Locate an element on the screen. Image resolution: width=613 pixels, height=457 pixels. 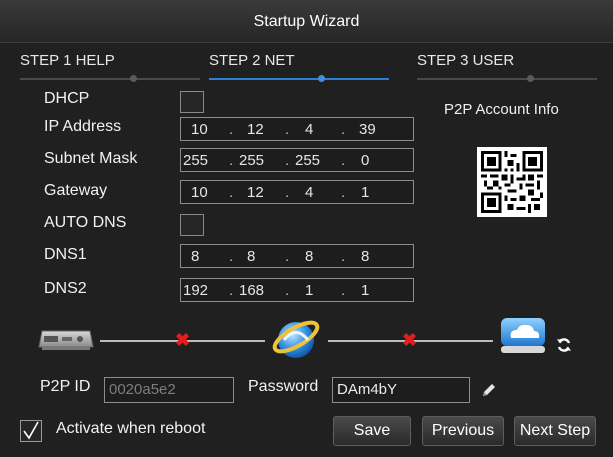
subnet-mask-label: Subnet Mask is located at coordinates (91, 158).